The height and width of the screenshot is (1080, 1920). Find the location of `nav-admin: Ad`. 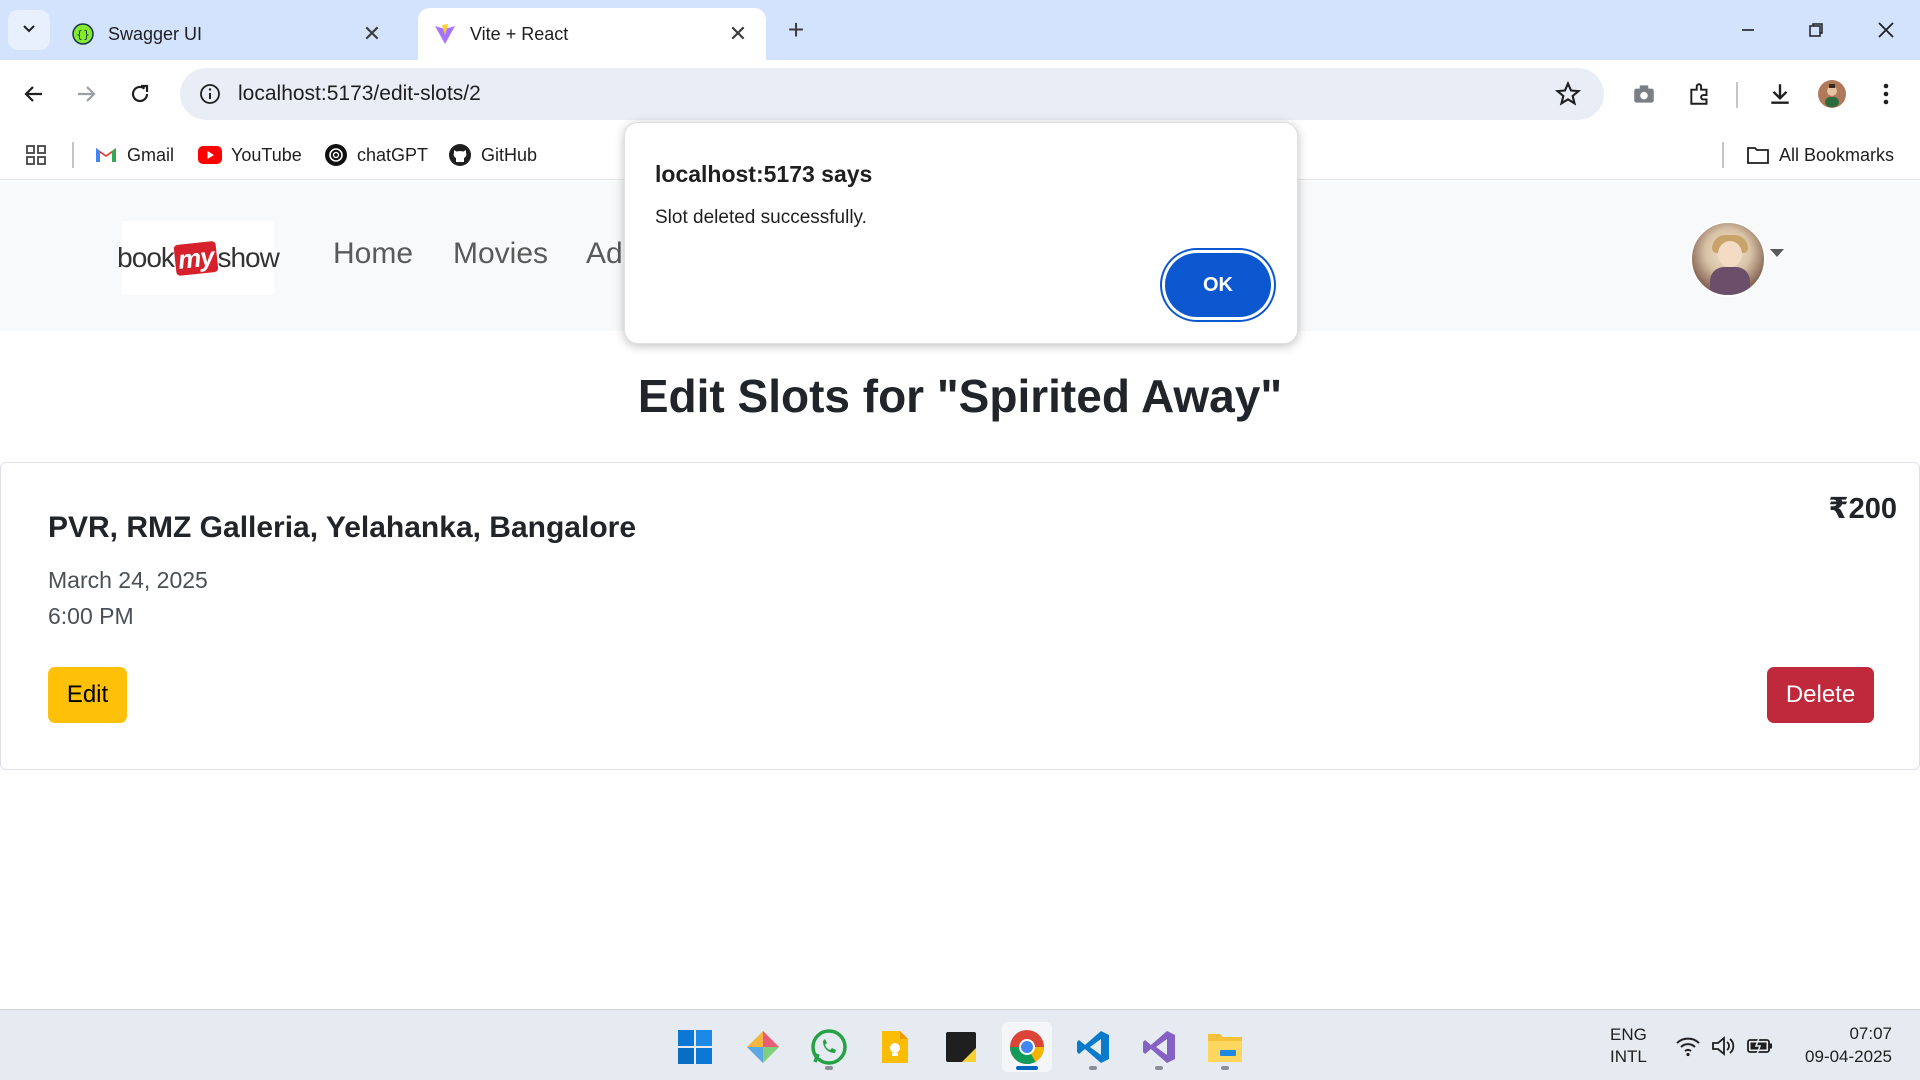

nav-admin: Ad is located at coordinates (604, 254).